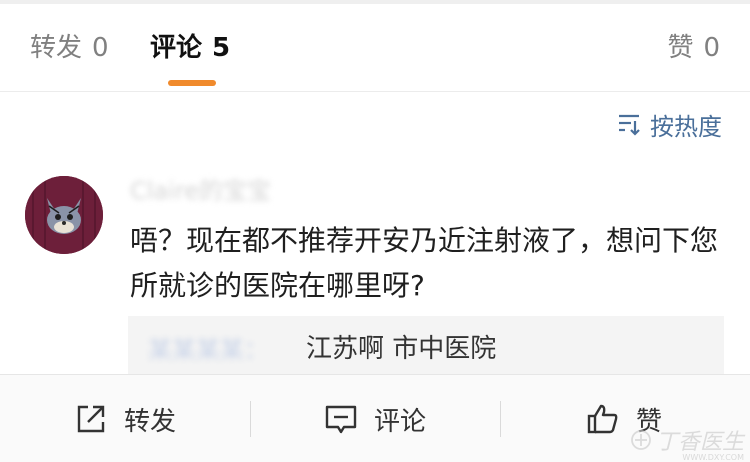  Describe the element at coordinates (221, 48) in the screenshot. I see `tab-comment-count: 5` at that location.